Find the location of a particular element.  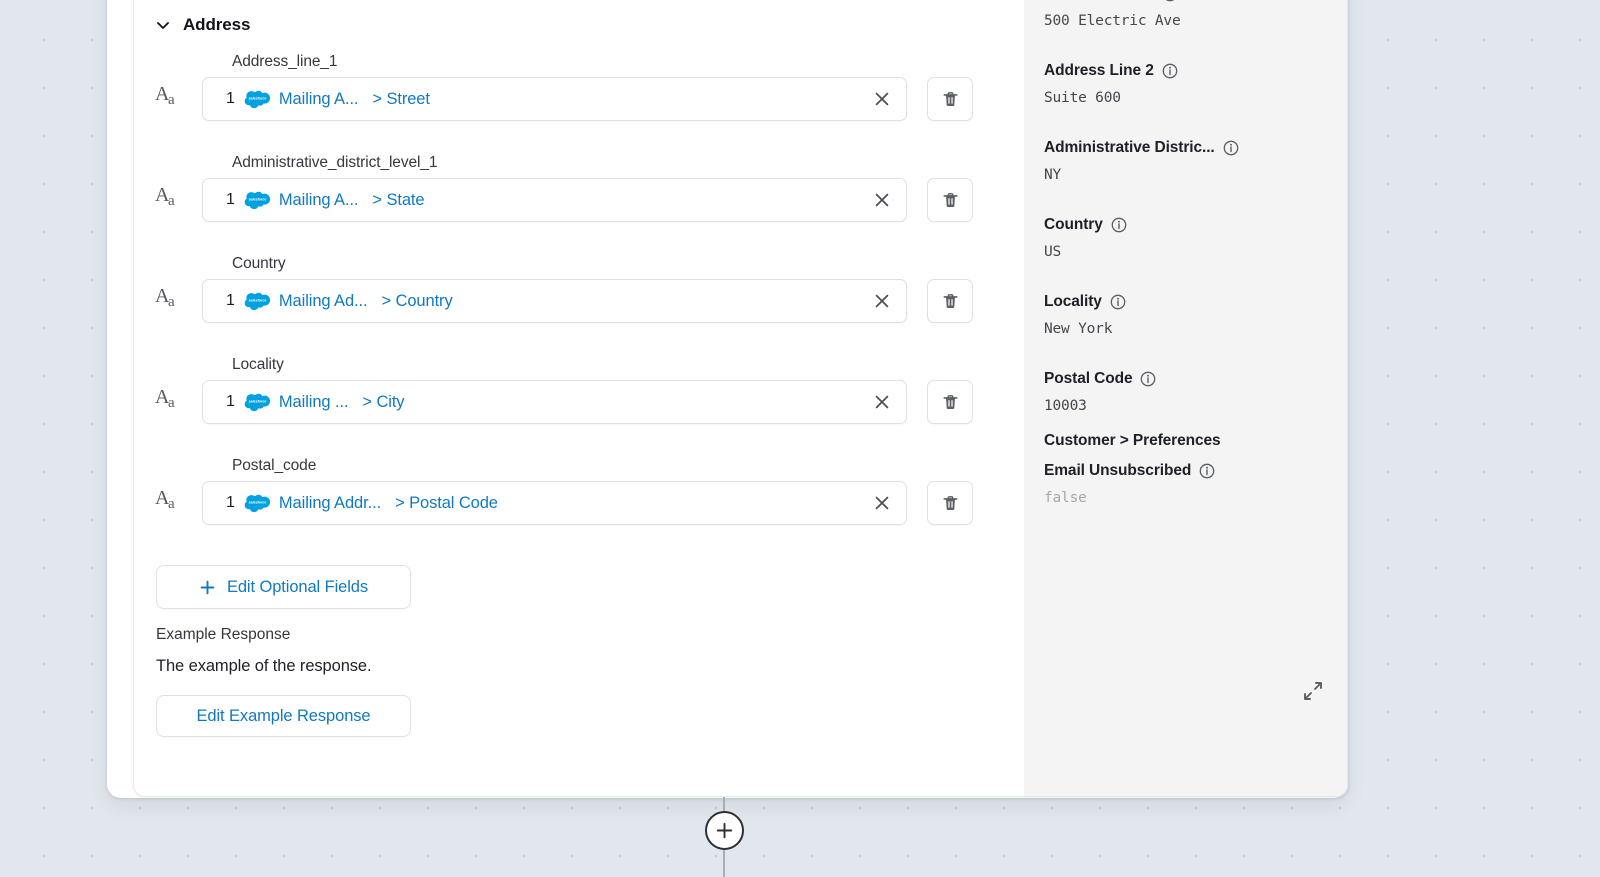

field-label: Country is located at coordinates (259, 263).